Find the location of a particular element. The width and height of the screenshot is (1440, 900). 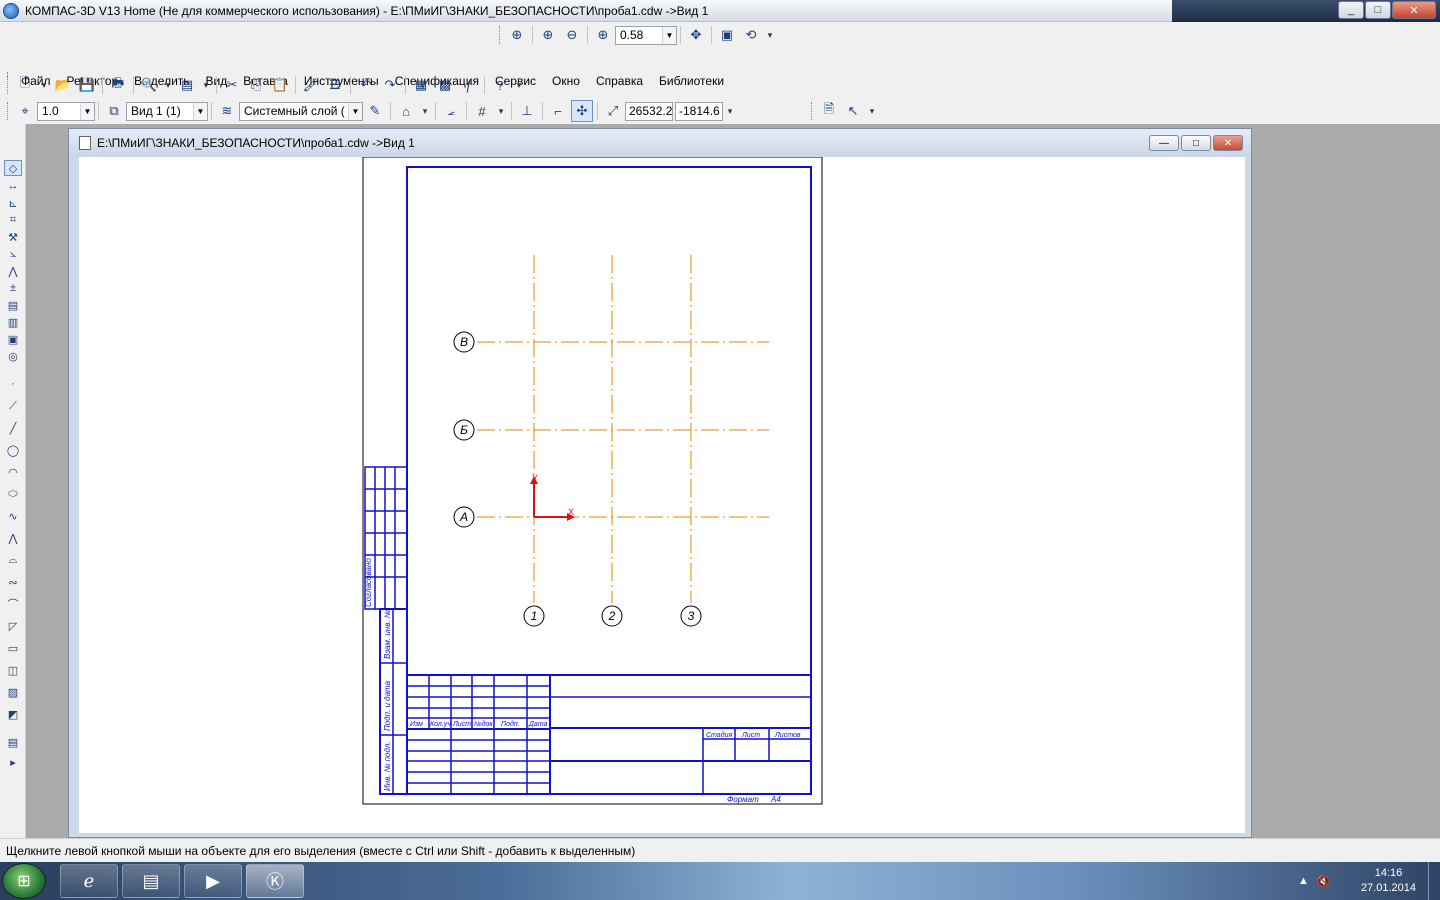

open-folder-icon: 📂 is located at coordinates (63, 85).